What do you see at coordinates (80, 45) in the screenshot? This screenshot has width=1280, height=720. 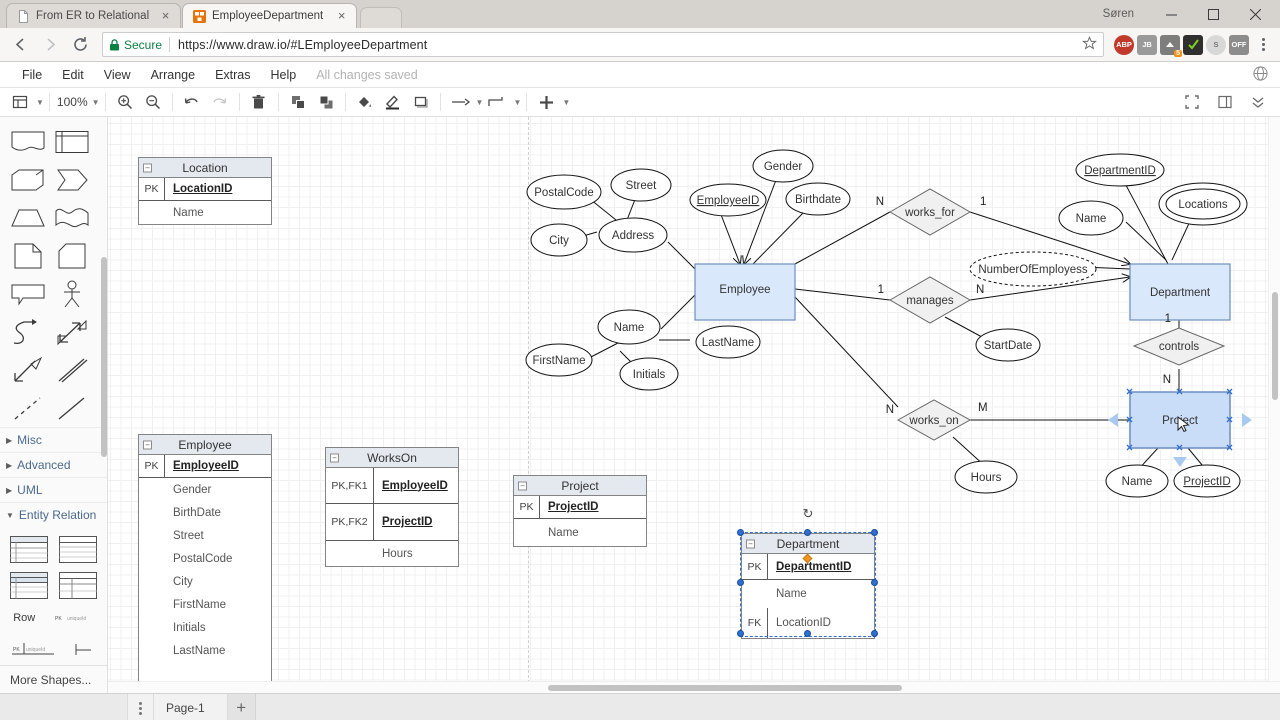 I see `reload-icon` at bounding box center [80, 45].